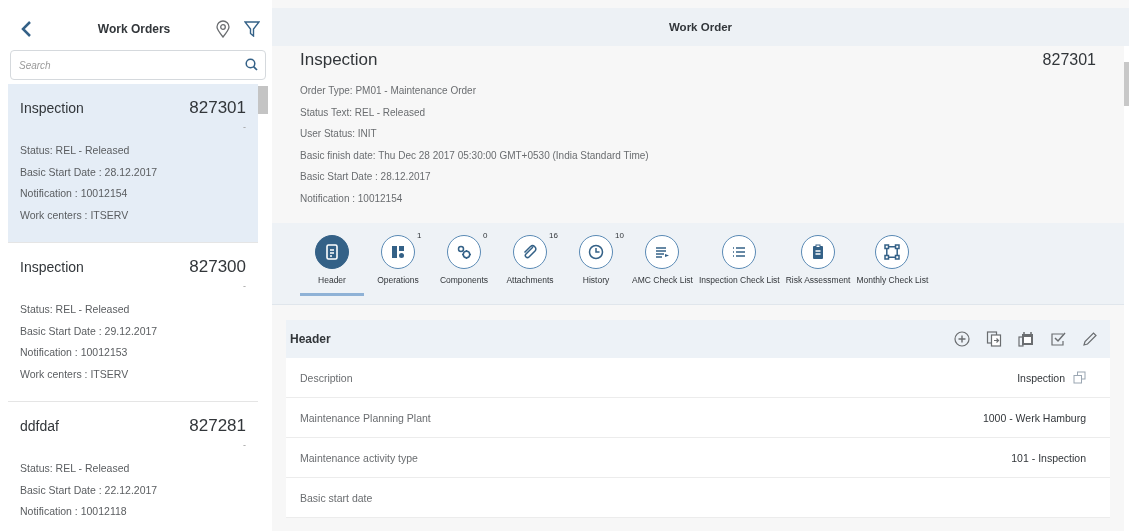  What do you see at coordinates (217, 267) in the screenshot?
I see `item-number: 827300` at bounding box center [217, 267].